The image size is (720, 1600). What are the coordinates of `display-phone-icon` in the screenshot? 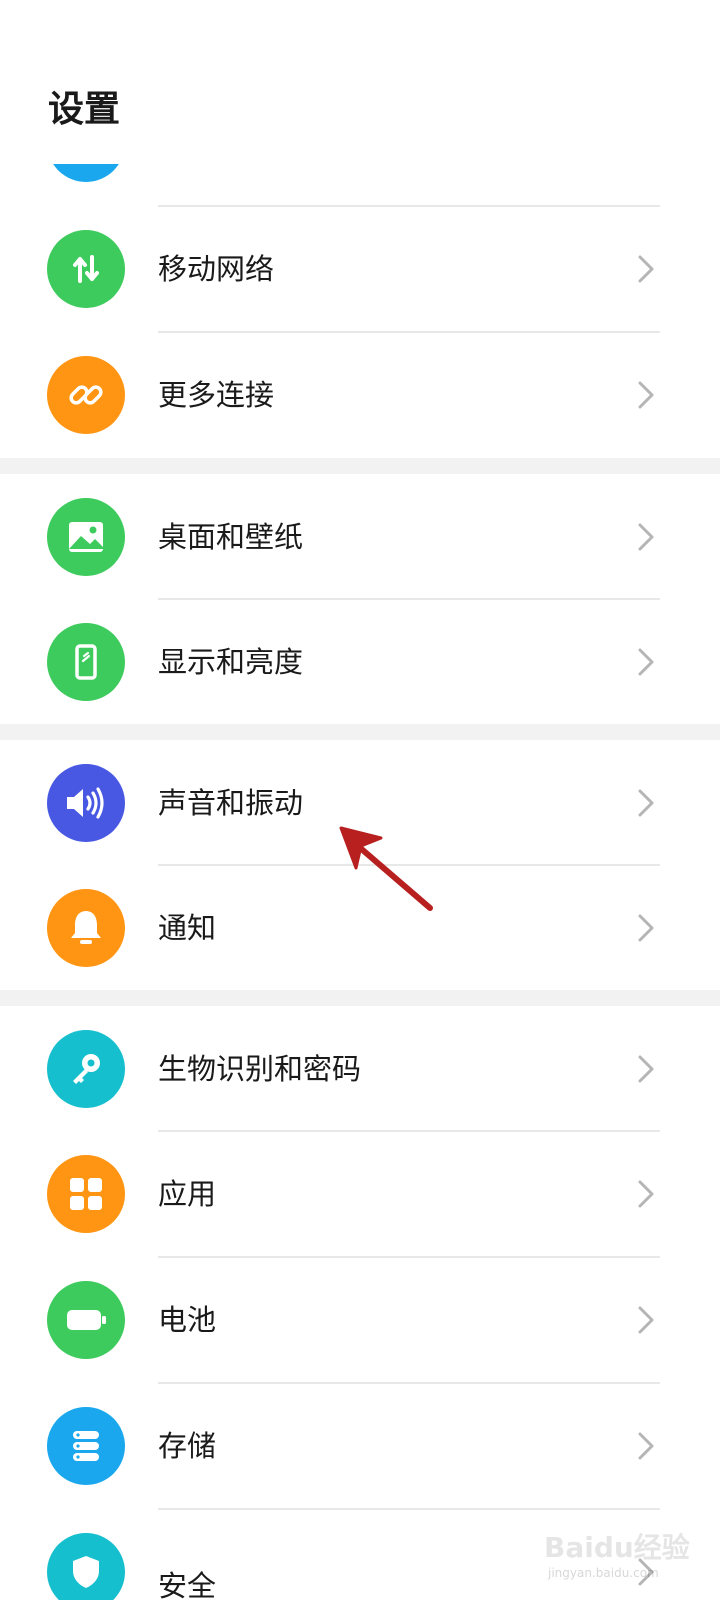 It's located at (86, 662).